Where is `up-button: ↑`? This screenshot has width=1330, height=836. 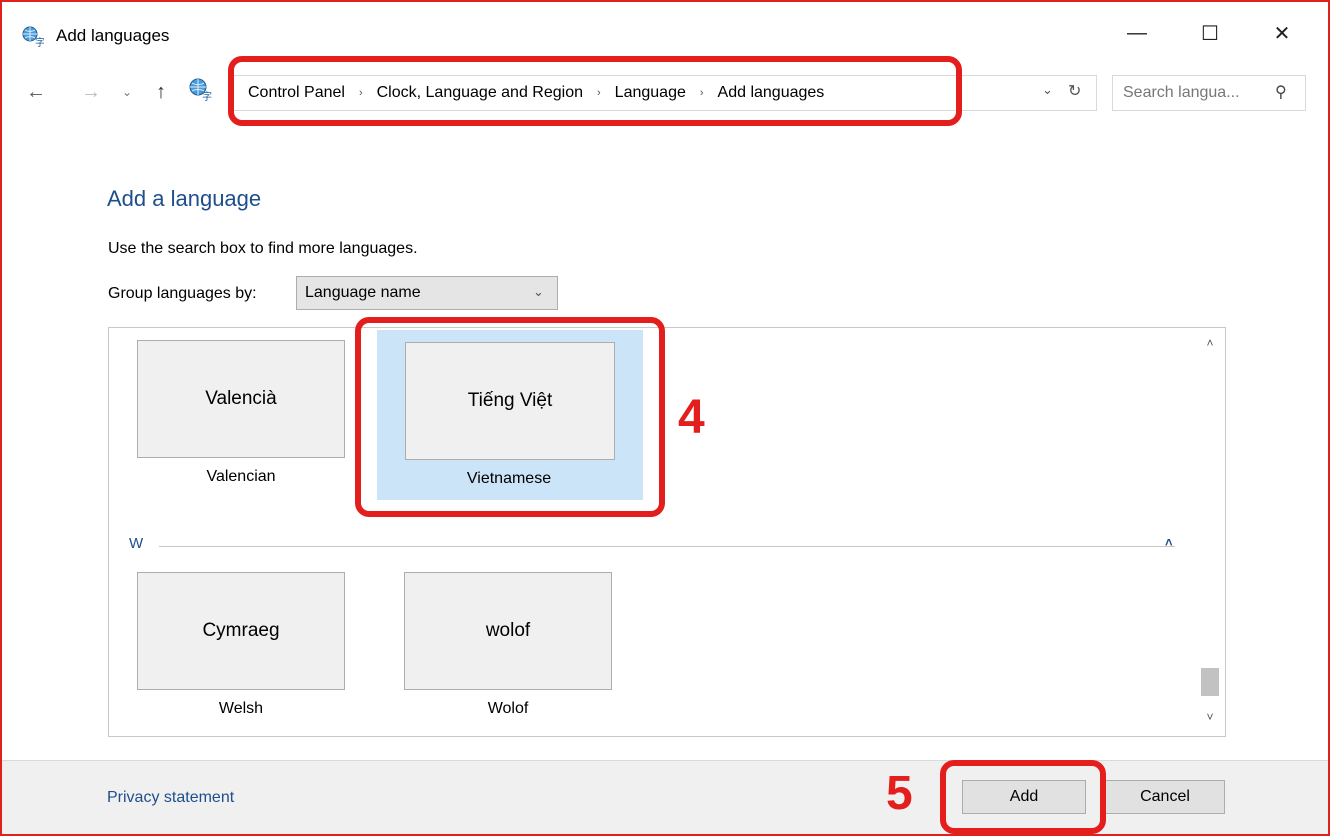 up-button: ↑ is located at coordinates (161, 92).